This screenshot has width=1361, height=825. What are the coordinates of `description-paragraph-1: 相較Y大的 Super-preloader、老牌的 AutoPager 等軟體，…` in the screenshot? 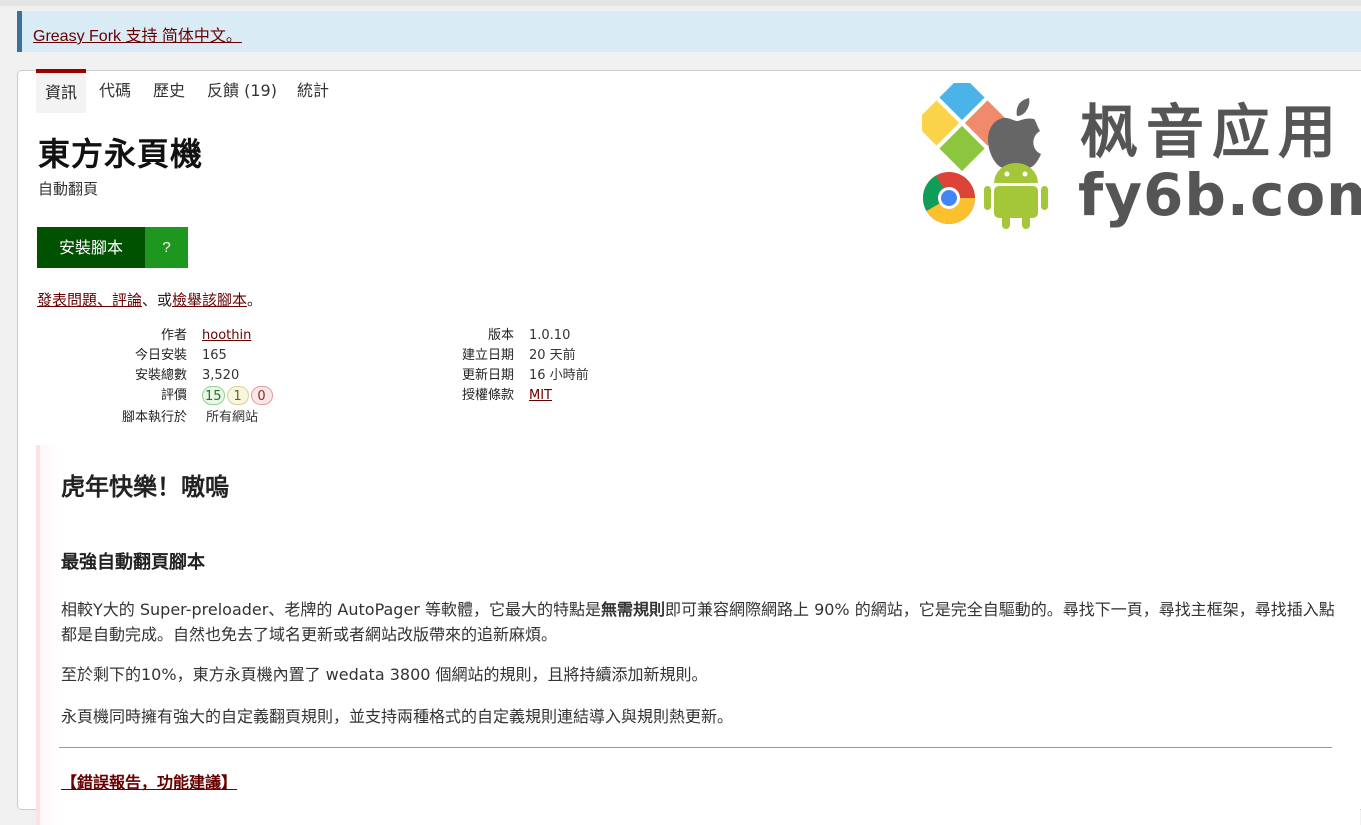 It's located at (698, 622).